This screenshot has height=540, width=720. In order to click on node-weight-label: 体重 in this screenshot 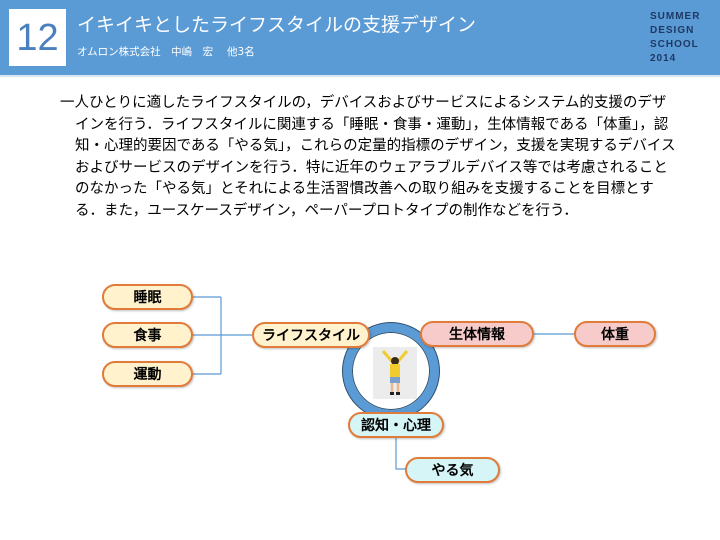, I will do `click(615, 335)`.